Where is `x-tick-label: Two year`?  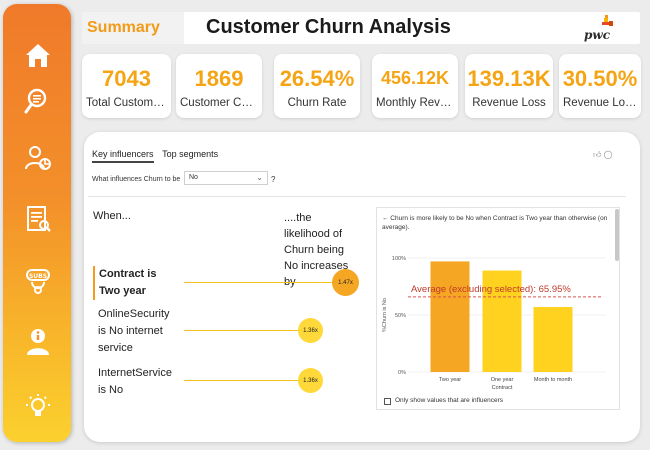 x-tick-label: Two year is located at coordinates (450, 380).